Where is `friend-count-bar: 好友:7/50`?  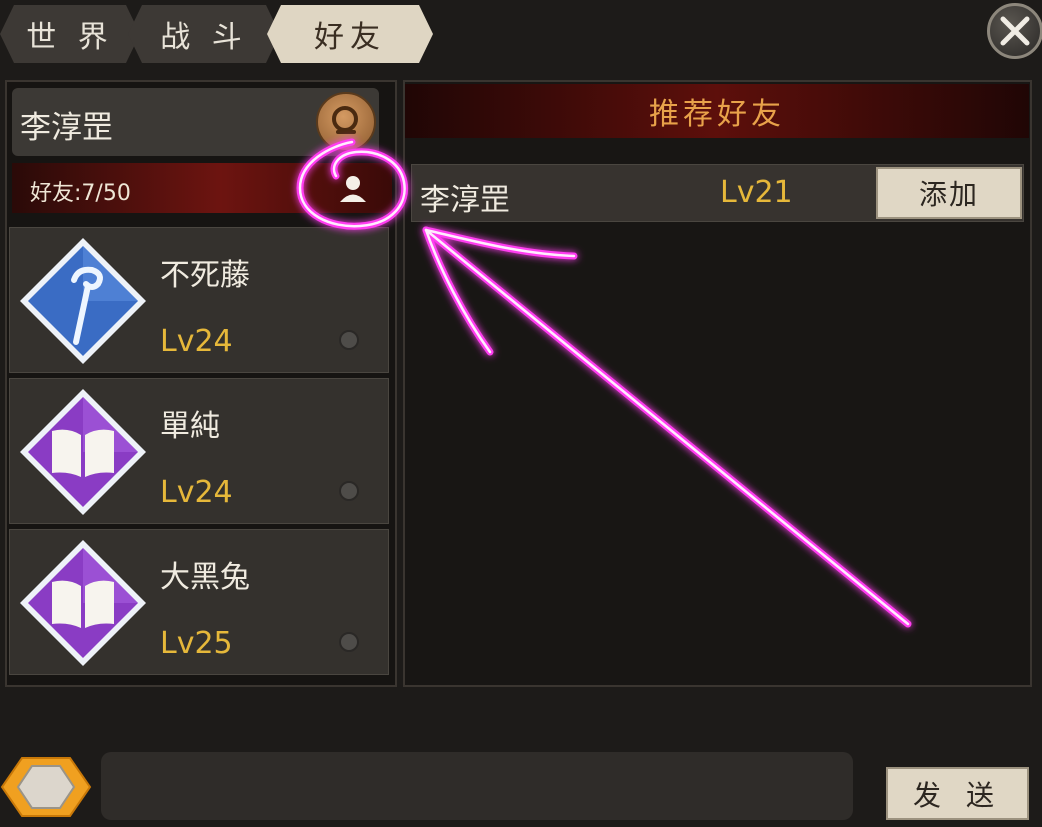 friend-count-bar: 好友:7/50 is located at coordinates (202, 188).